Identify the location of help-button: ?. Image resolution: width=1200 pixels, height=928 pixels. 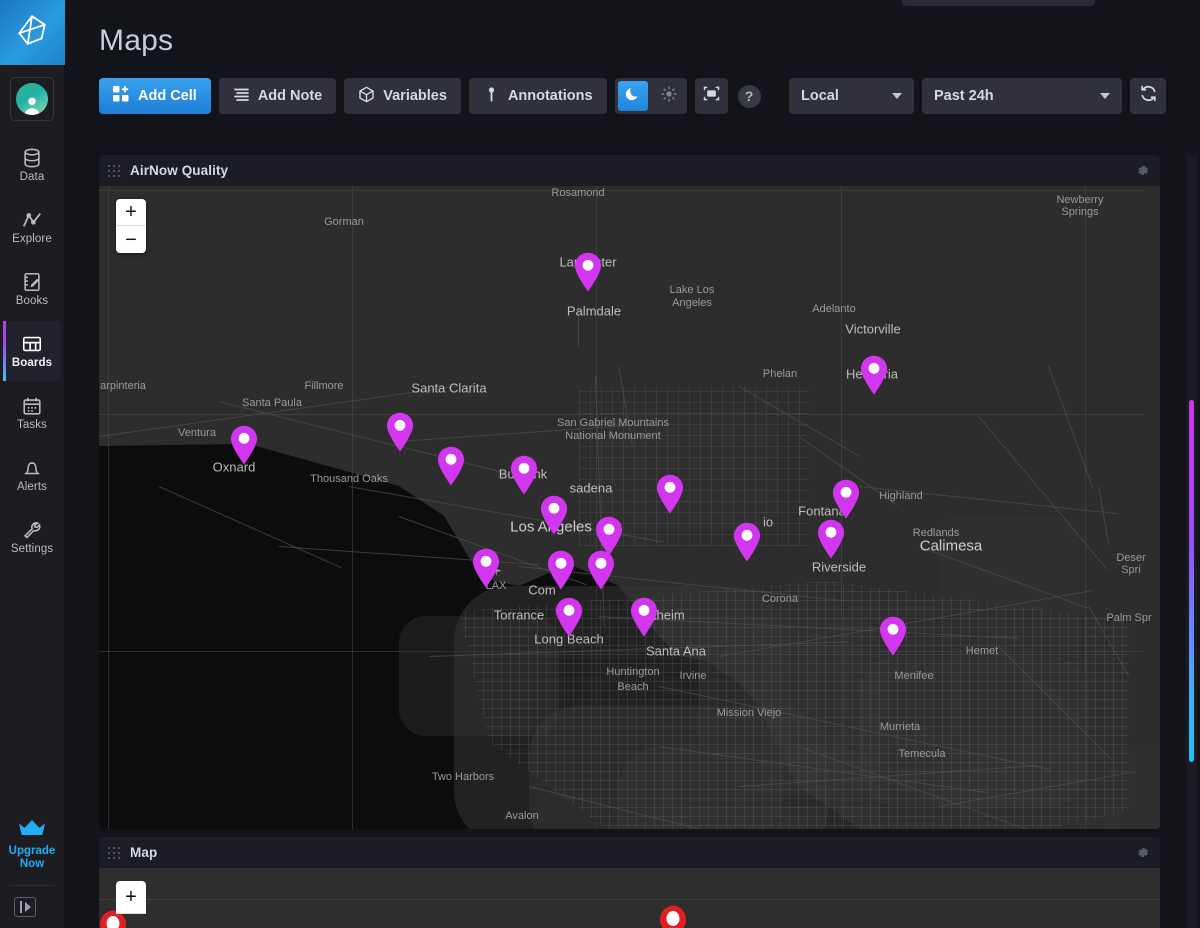
(749, 96).